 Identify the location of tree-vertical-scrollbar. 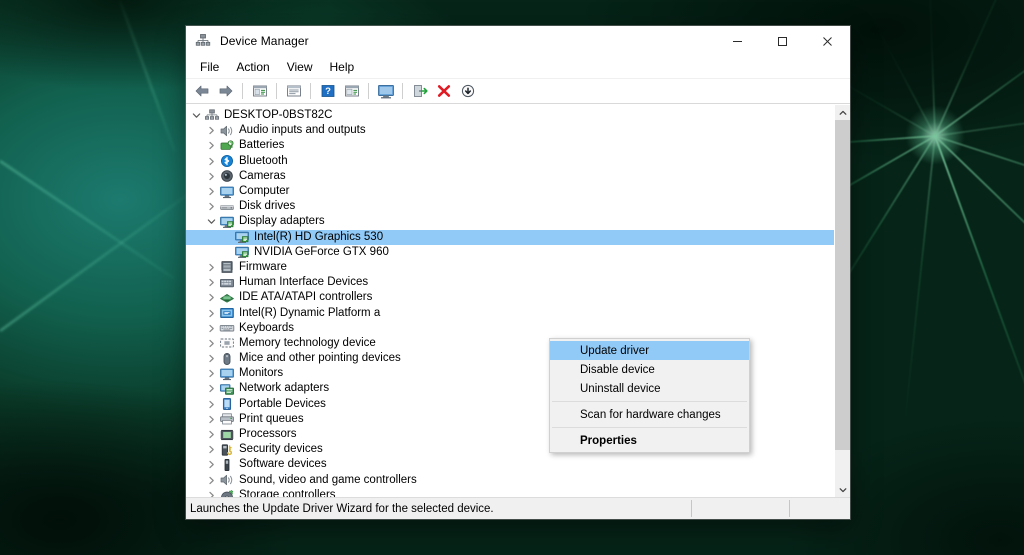
(842, 301).